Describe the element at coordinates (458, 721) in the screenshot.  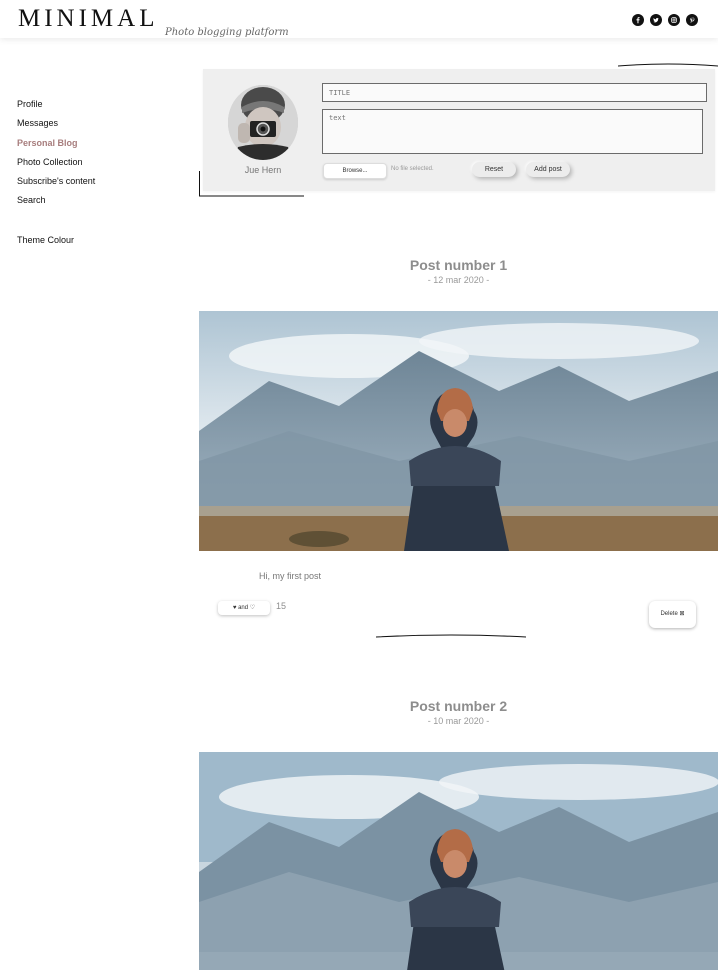
I see `post-date: - 10 mar 2020 -` at that location.